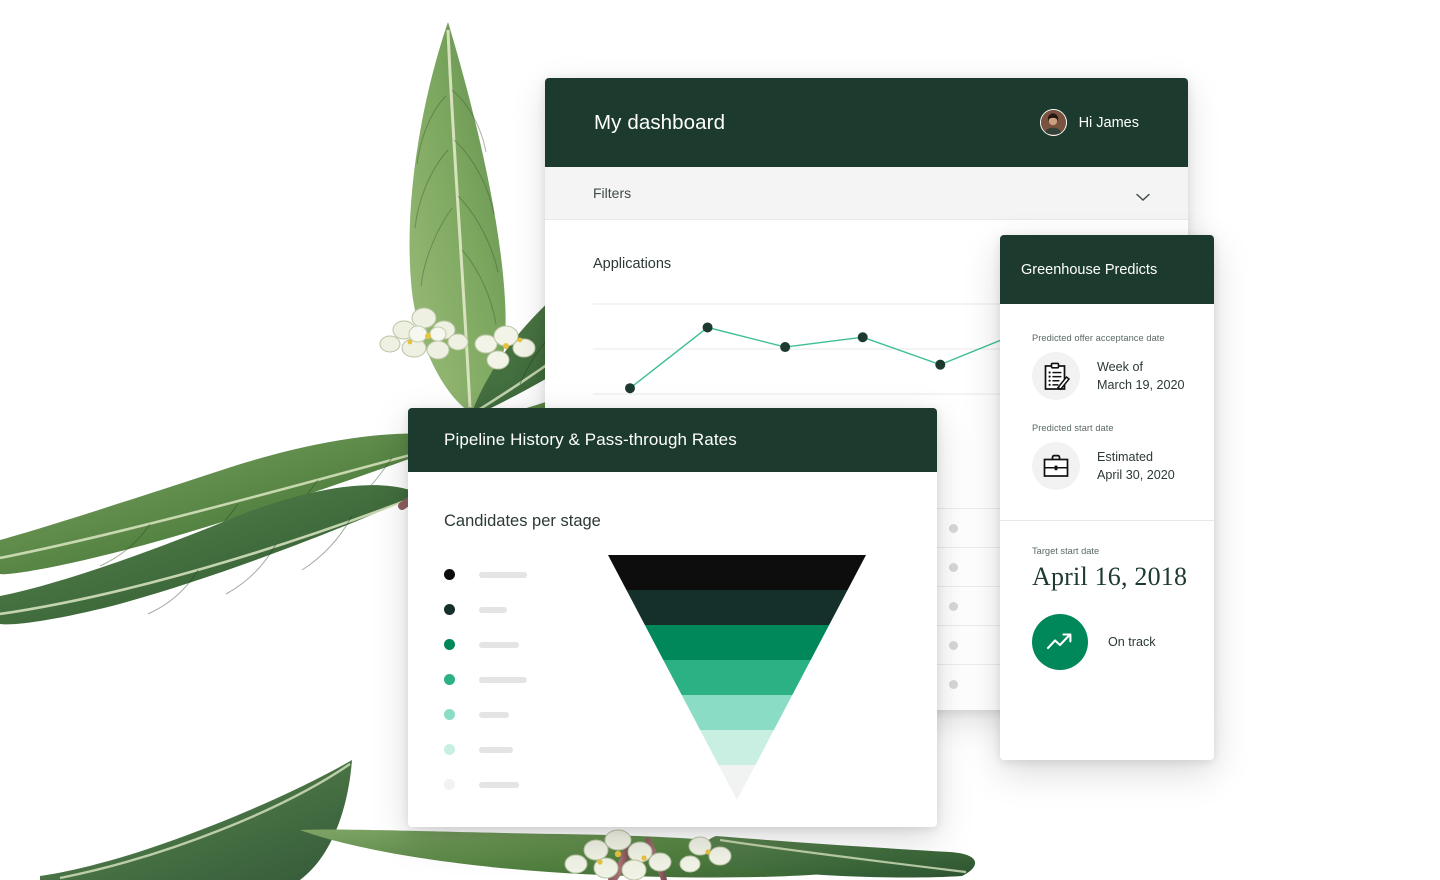 Image resolution: width=1440 pixels, height=880 pixels. What do you see at coordinates (1141, 376) in the screenshot?
I see `offer-acceptance-text: Week of March 19, 2020` at bounding box center [1141, 376].